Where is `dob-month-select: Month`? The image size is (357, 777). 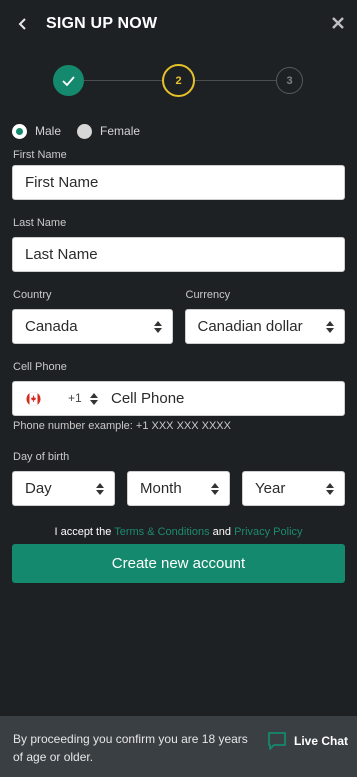
dob-month-select: Month is located at coordinates (178, 488).